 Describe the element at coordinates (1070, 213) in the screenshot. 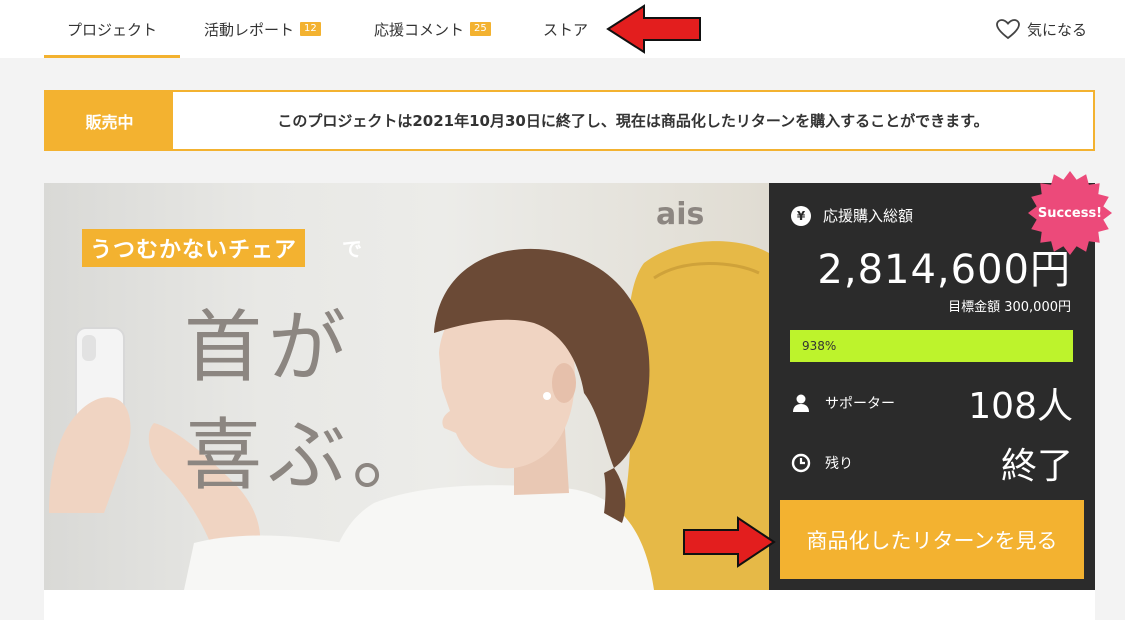

I see `success-badge-label: Success!` at that location.